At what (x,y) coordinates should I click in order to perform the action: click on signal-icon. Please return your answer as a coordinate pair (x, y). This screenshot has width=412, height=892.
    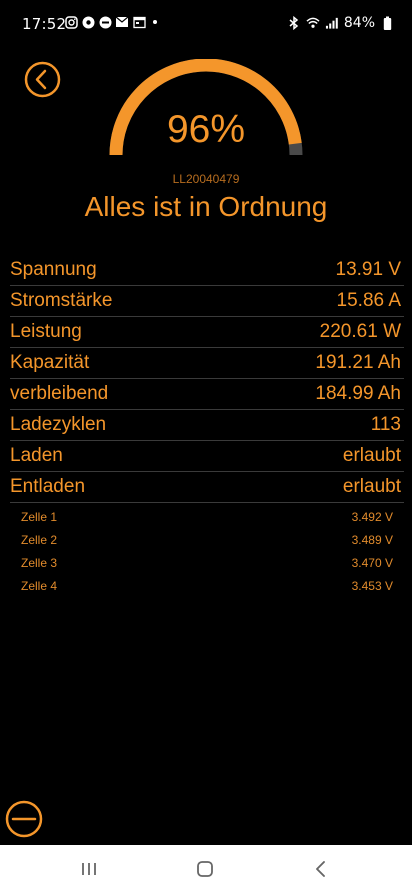
    Looking at the image, I should click on (332, 23).